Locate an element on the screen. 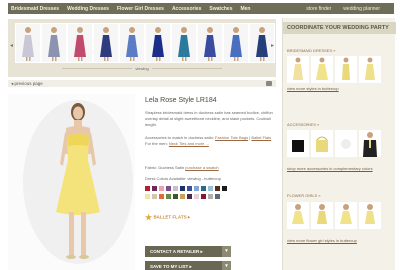  nav-bridesmaid-dresses: Bridesmaid Dresses is located at coordinates (35, 9).